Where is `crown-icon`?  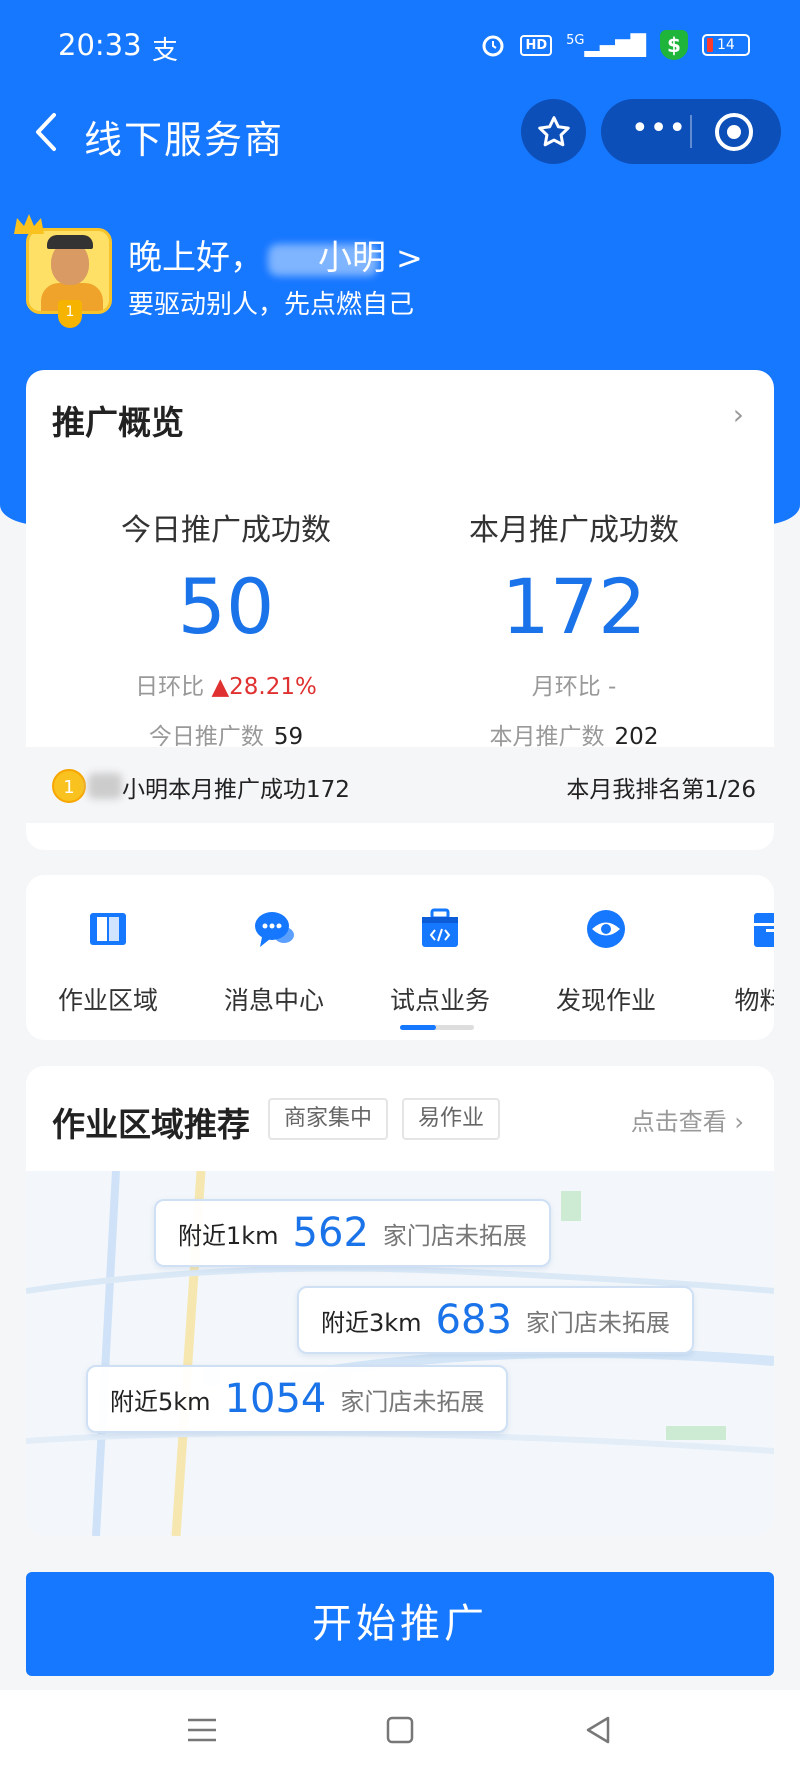
crown-icon is located at coordinates (29, 224).